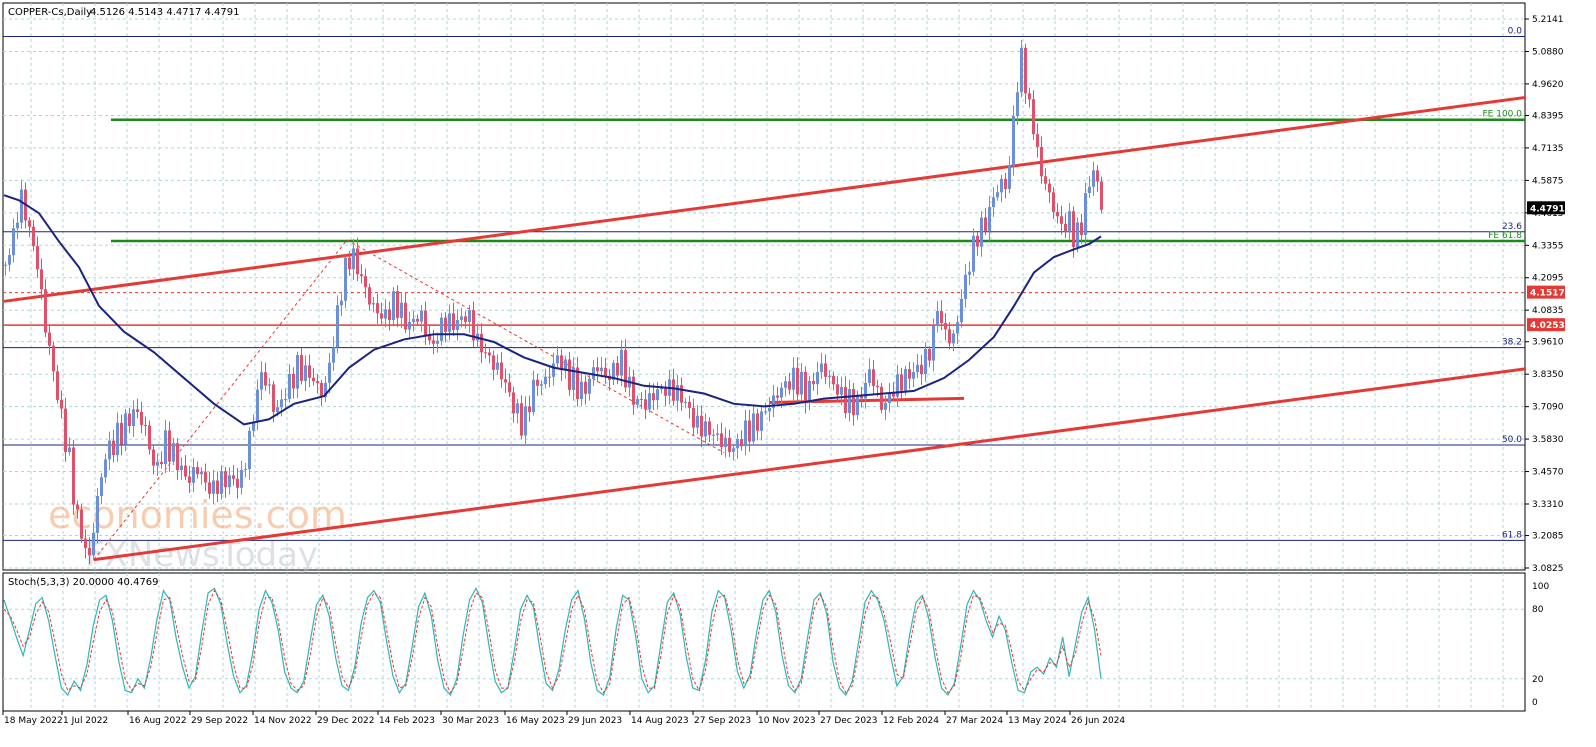  Describe the element at coordinates (1505, 236) in the screenshot. I see `fib-level-label: FE 61.8` at that location.